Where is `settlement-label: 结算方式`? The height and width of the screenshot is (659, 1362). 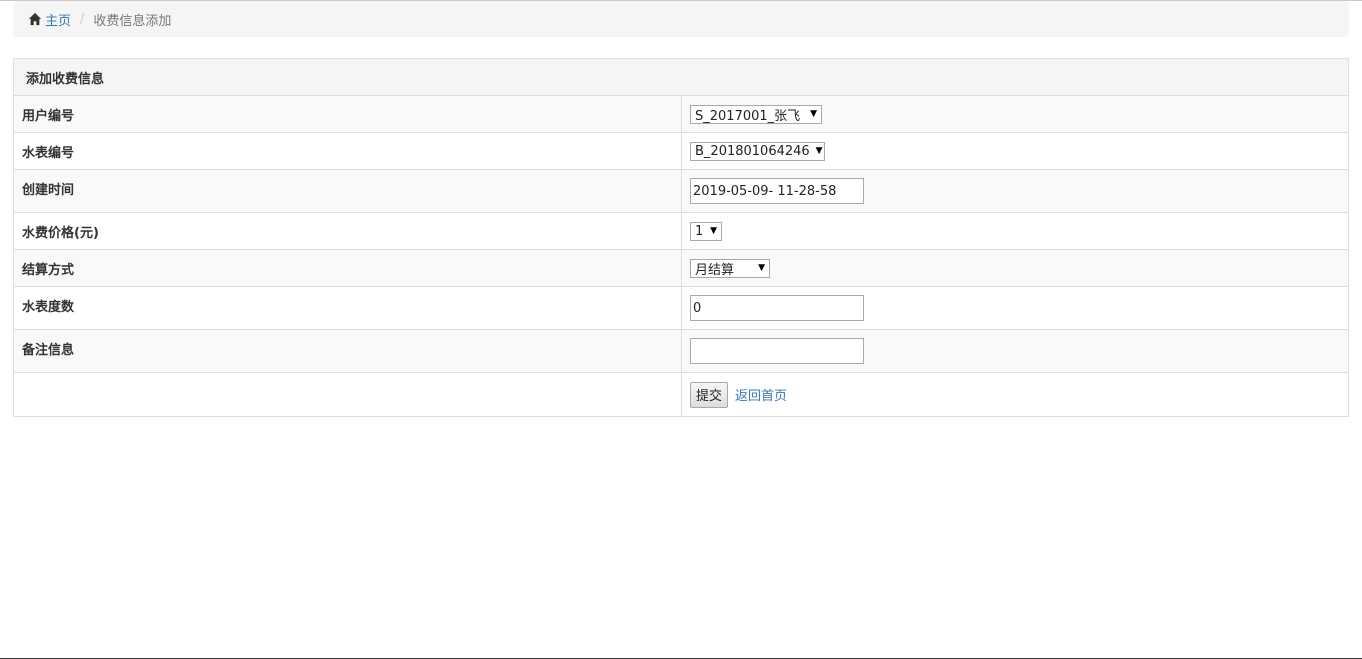
settlement-label: 结算方式 is located at coordinates (348, 268).